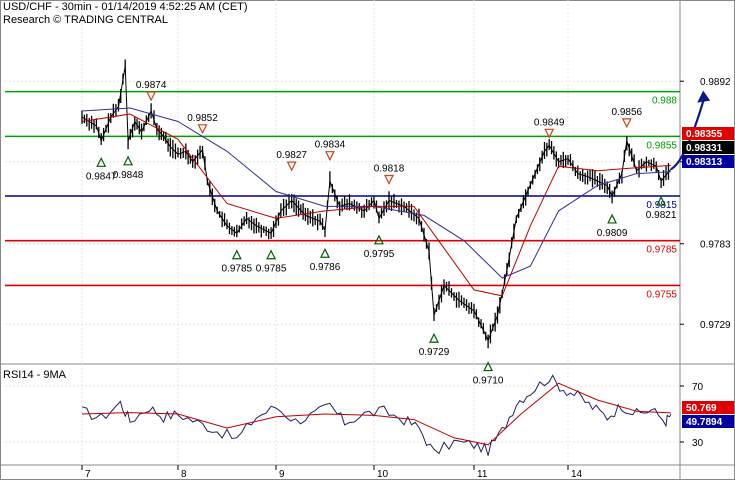 The width and height of the screenshot is (735, 480). I want to click on rsi-ma-line, so click(376, 414).